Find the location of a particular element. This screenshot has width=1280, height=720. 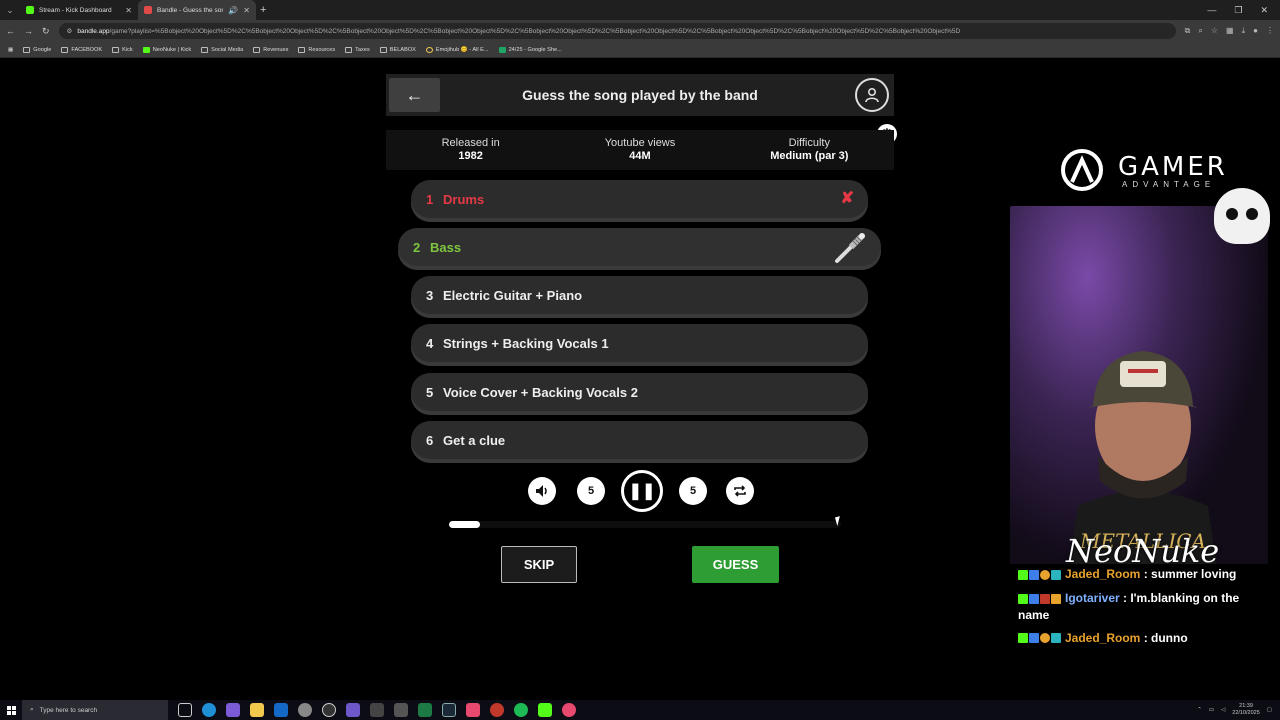

tiktok-icon is located at coordinates (473, 710).